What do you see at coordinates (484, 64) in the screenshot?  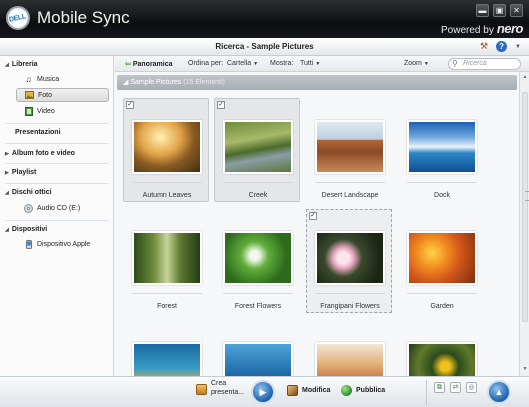 I see `search-input: ⚲ Ricerca` at bounding box center [484, 64].